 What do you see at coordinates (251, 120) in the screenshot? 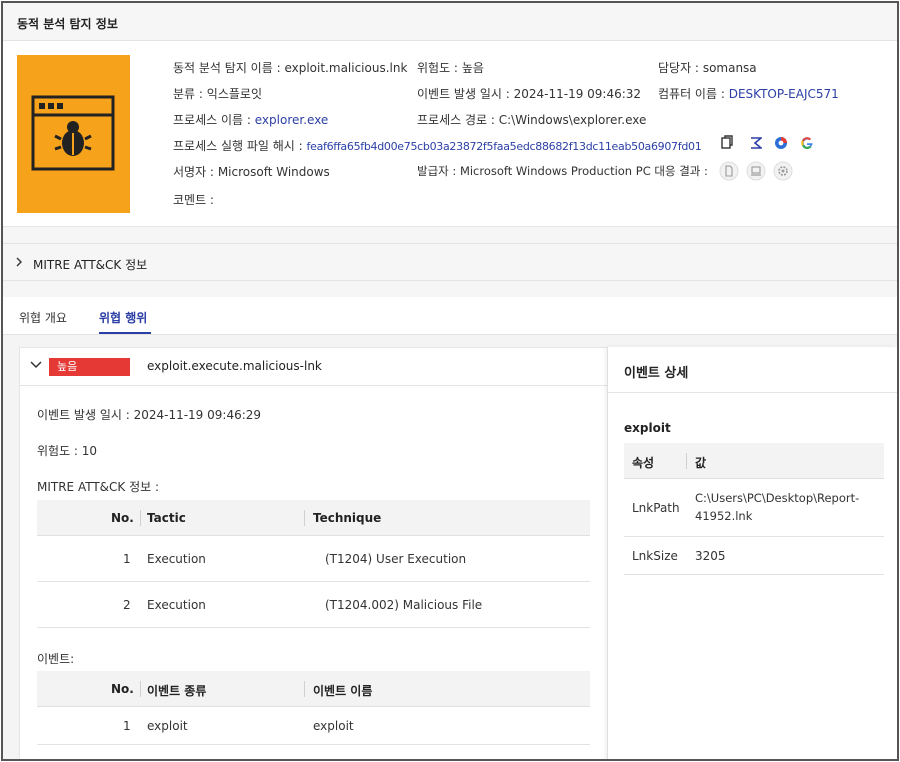
I see `process-name-row: 프로세스 이름 : explorer.exe` at bounding box center [251, 120].